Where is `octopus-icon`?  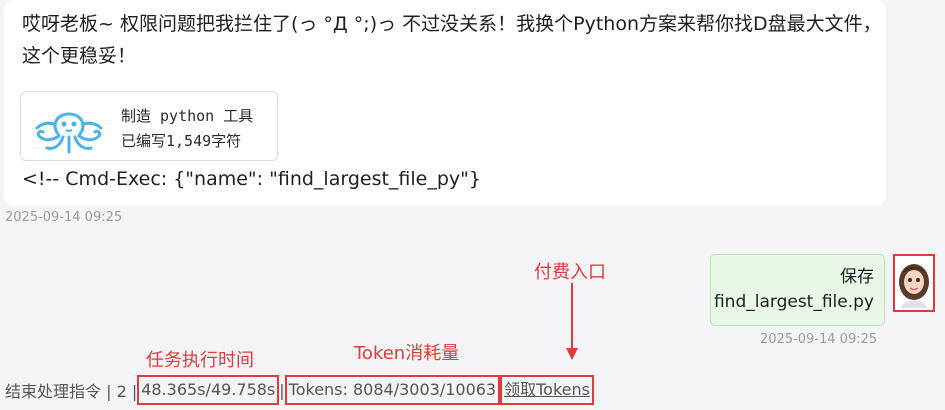
octopus-icon is located at coordinates (69, 133).